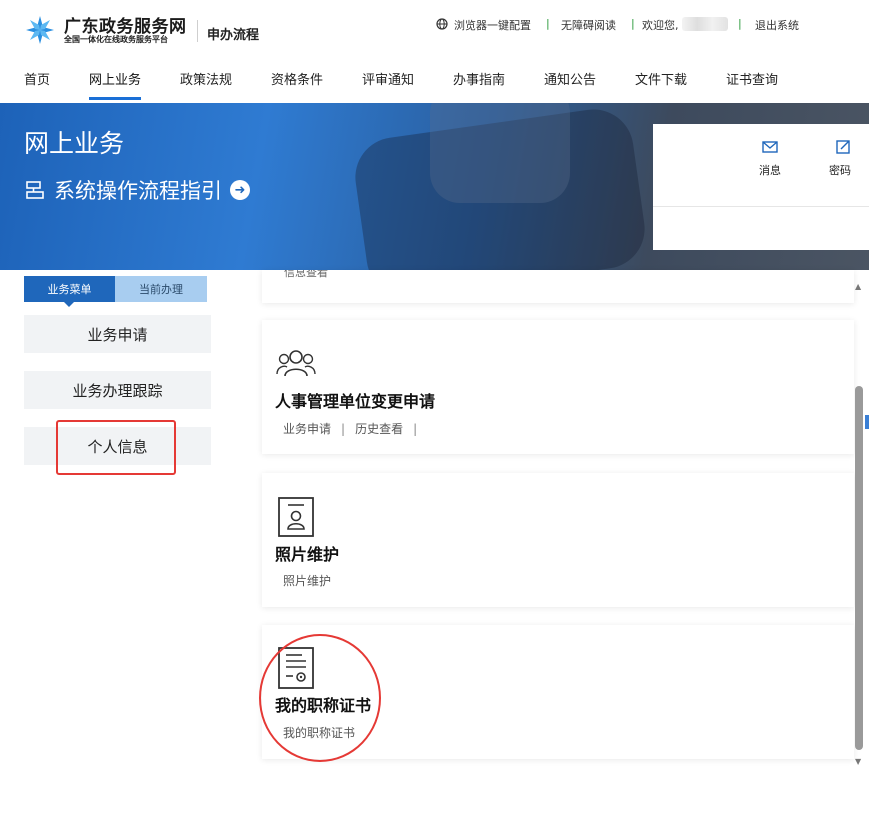 The width and height of the screenshot is (869, 821). What do you see at coordinates (558, 286) in the screenshot?
I see `card-info-view: 信息查看` at bounding box center [558, 286].